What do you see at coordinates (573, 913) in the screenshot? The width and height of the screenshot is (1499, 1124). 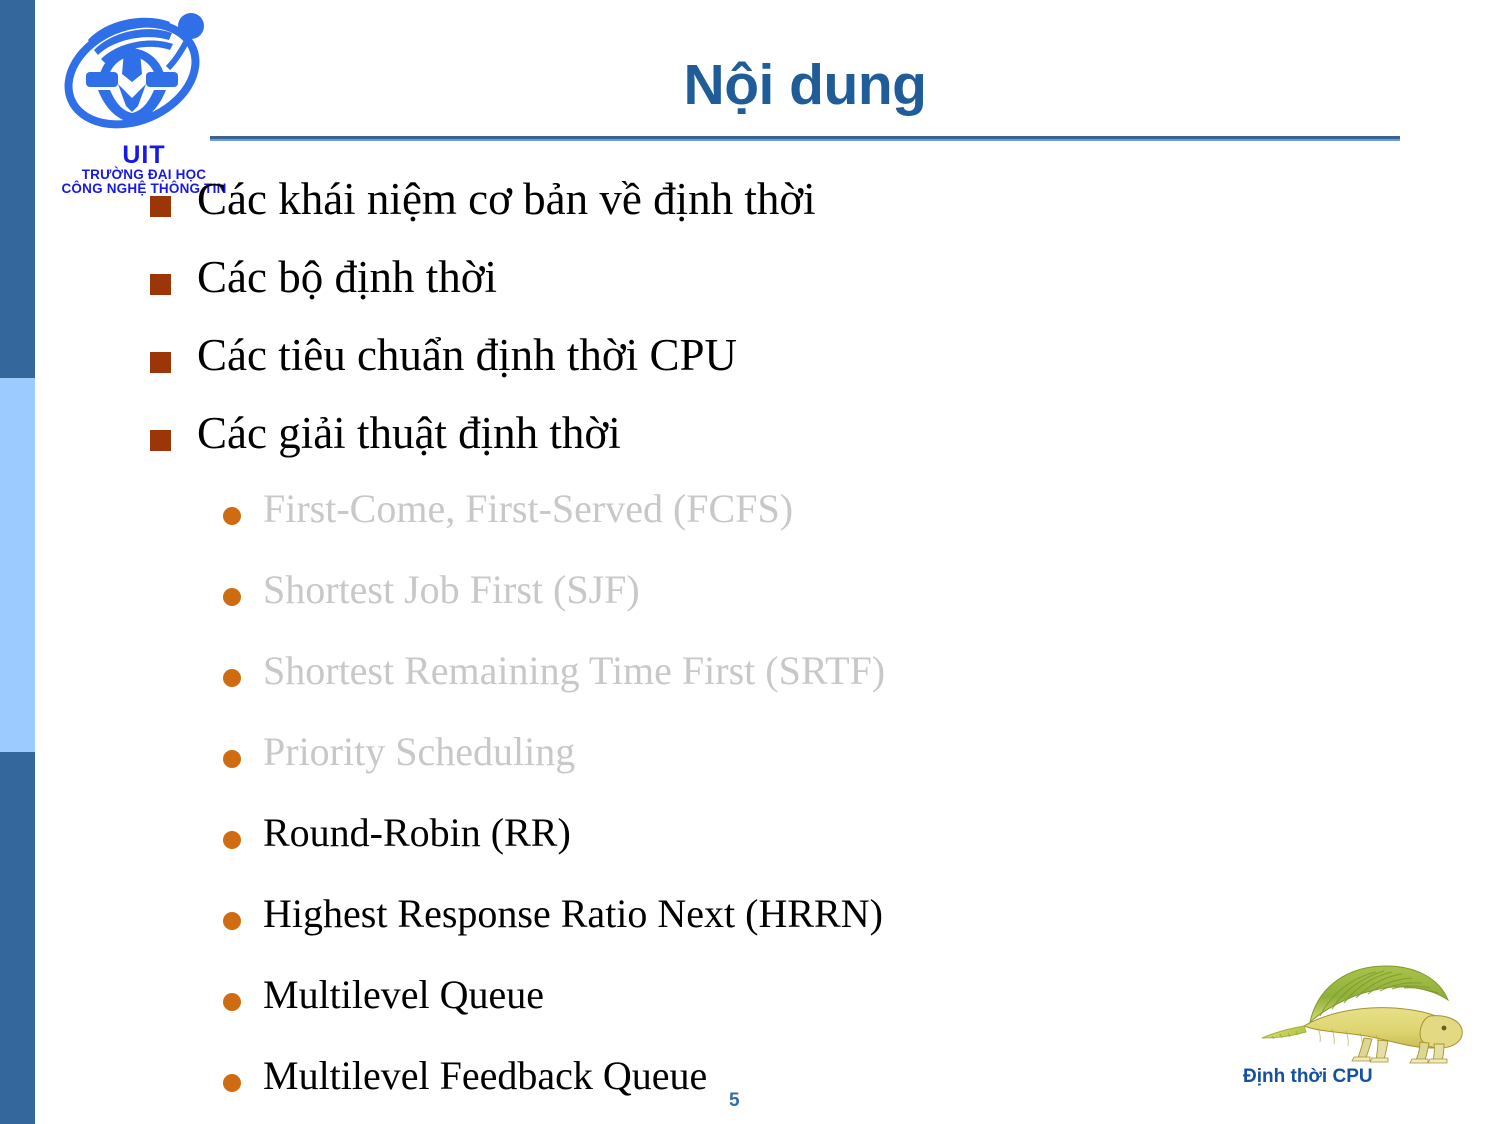 I see `outline-subitem-label: Highest Response Ratio Next (HRRN)` at bounding box center [573, 913].